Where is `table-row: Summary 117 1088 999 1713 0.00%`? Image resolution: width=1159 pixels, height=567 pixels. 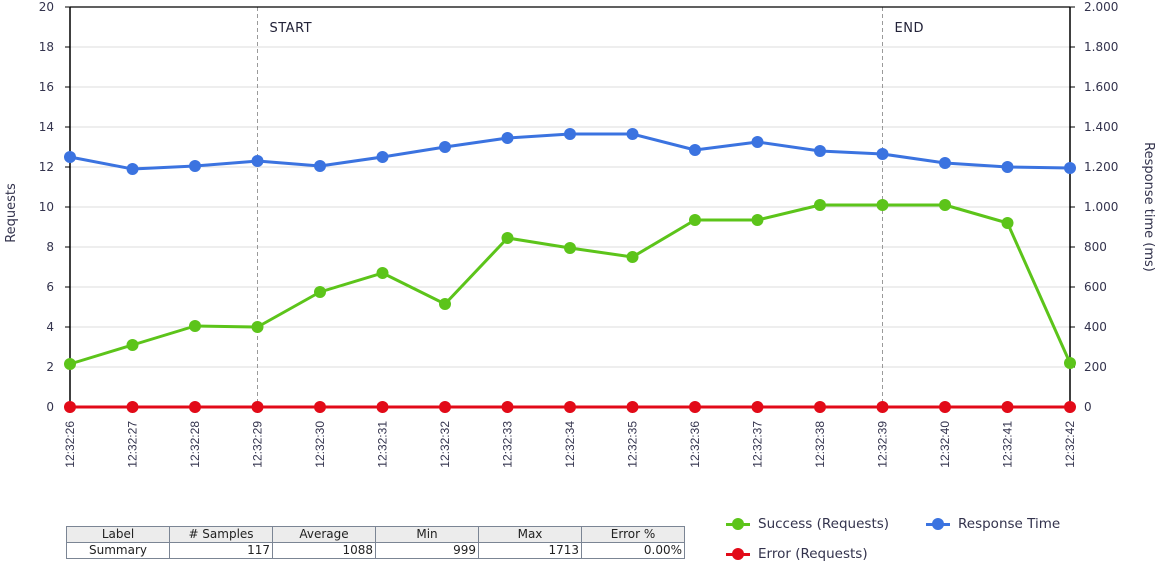
table-row: Summary 117 1088 999 1713 0.00% is located at coordinates (375, 550).